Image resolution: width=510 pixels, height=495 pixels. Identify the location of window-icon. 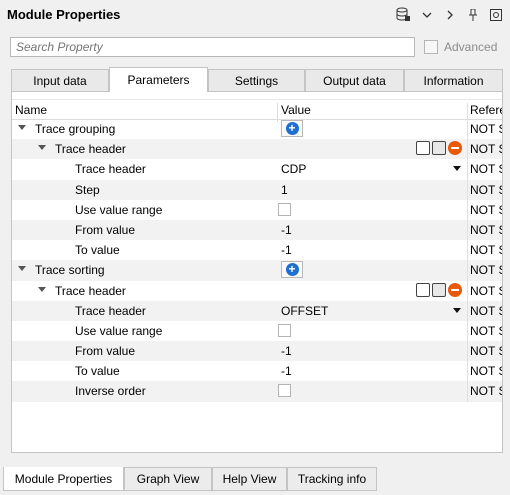
(495, 14).